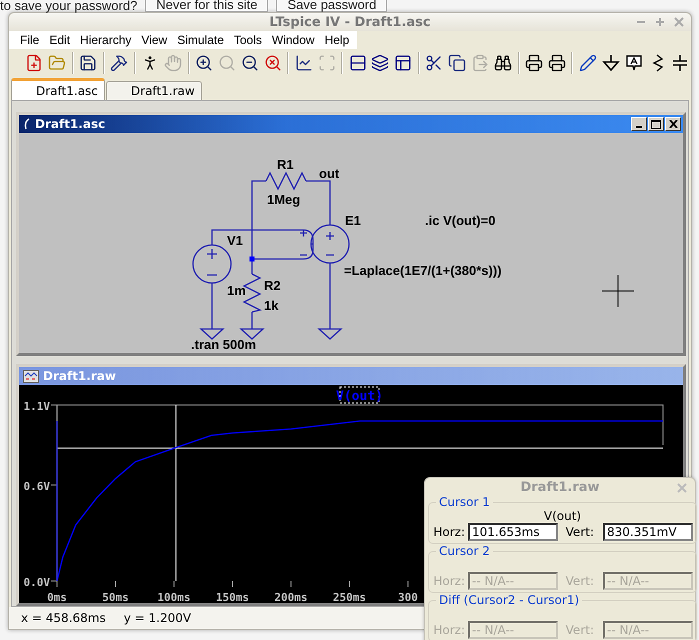 Image resolution: width=699 pixels, height=640 pixels. What do you see at coordinates (563, 516) in the screenshot?
I see `trace-name: V(out)` at bounding box center [563, 516].